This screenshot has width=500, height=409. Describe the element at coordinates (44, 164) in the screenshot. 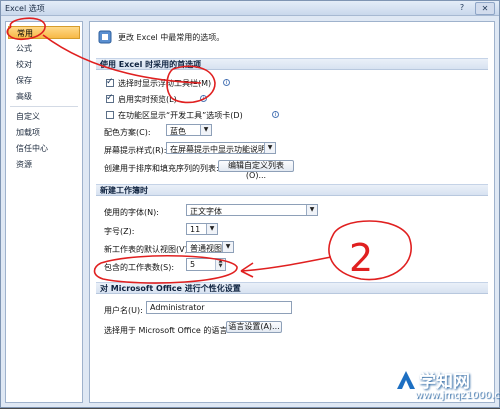

I see `sidebar-item-resources: 资源` at that location.